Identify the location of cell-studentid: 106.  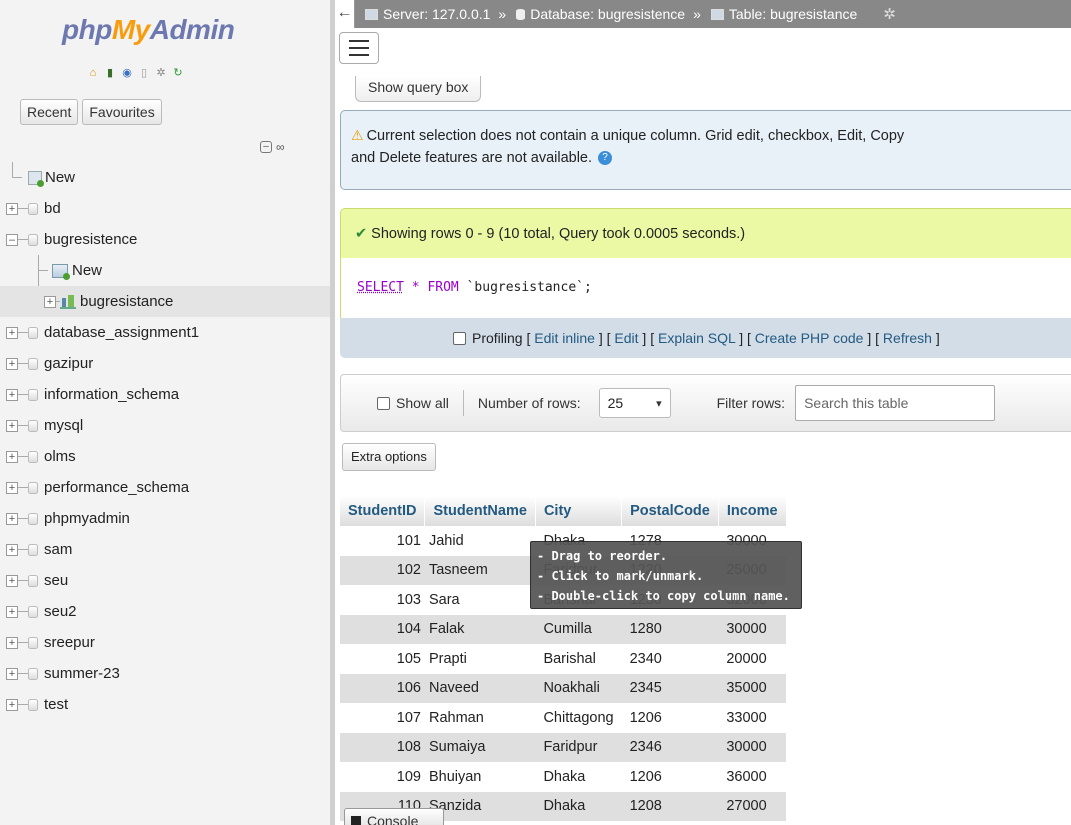
(382, 689).